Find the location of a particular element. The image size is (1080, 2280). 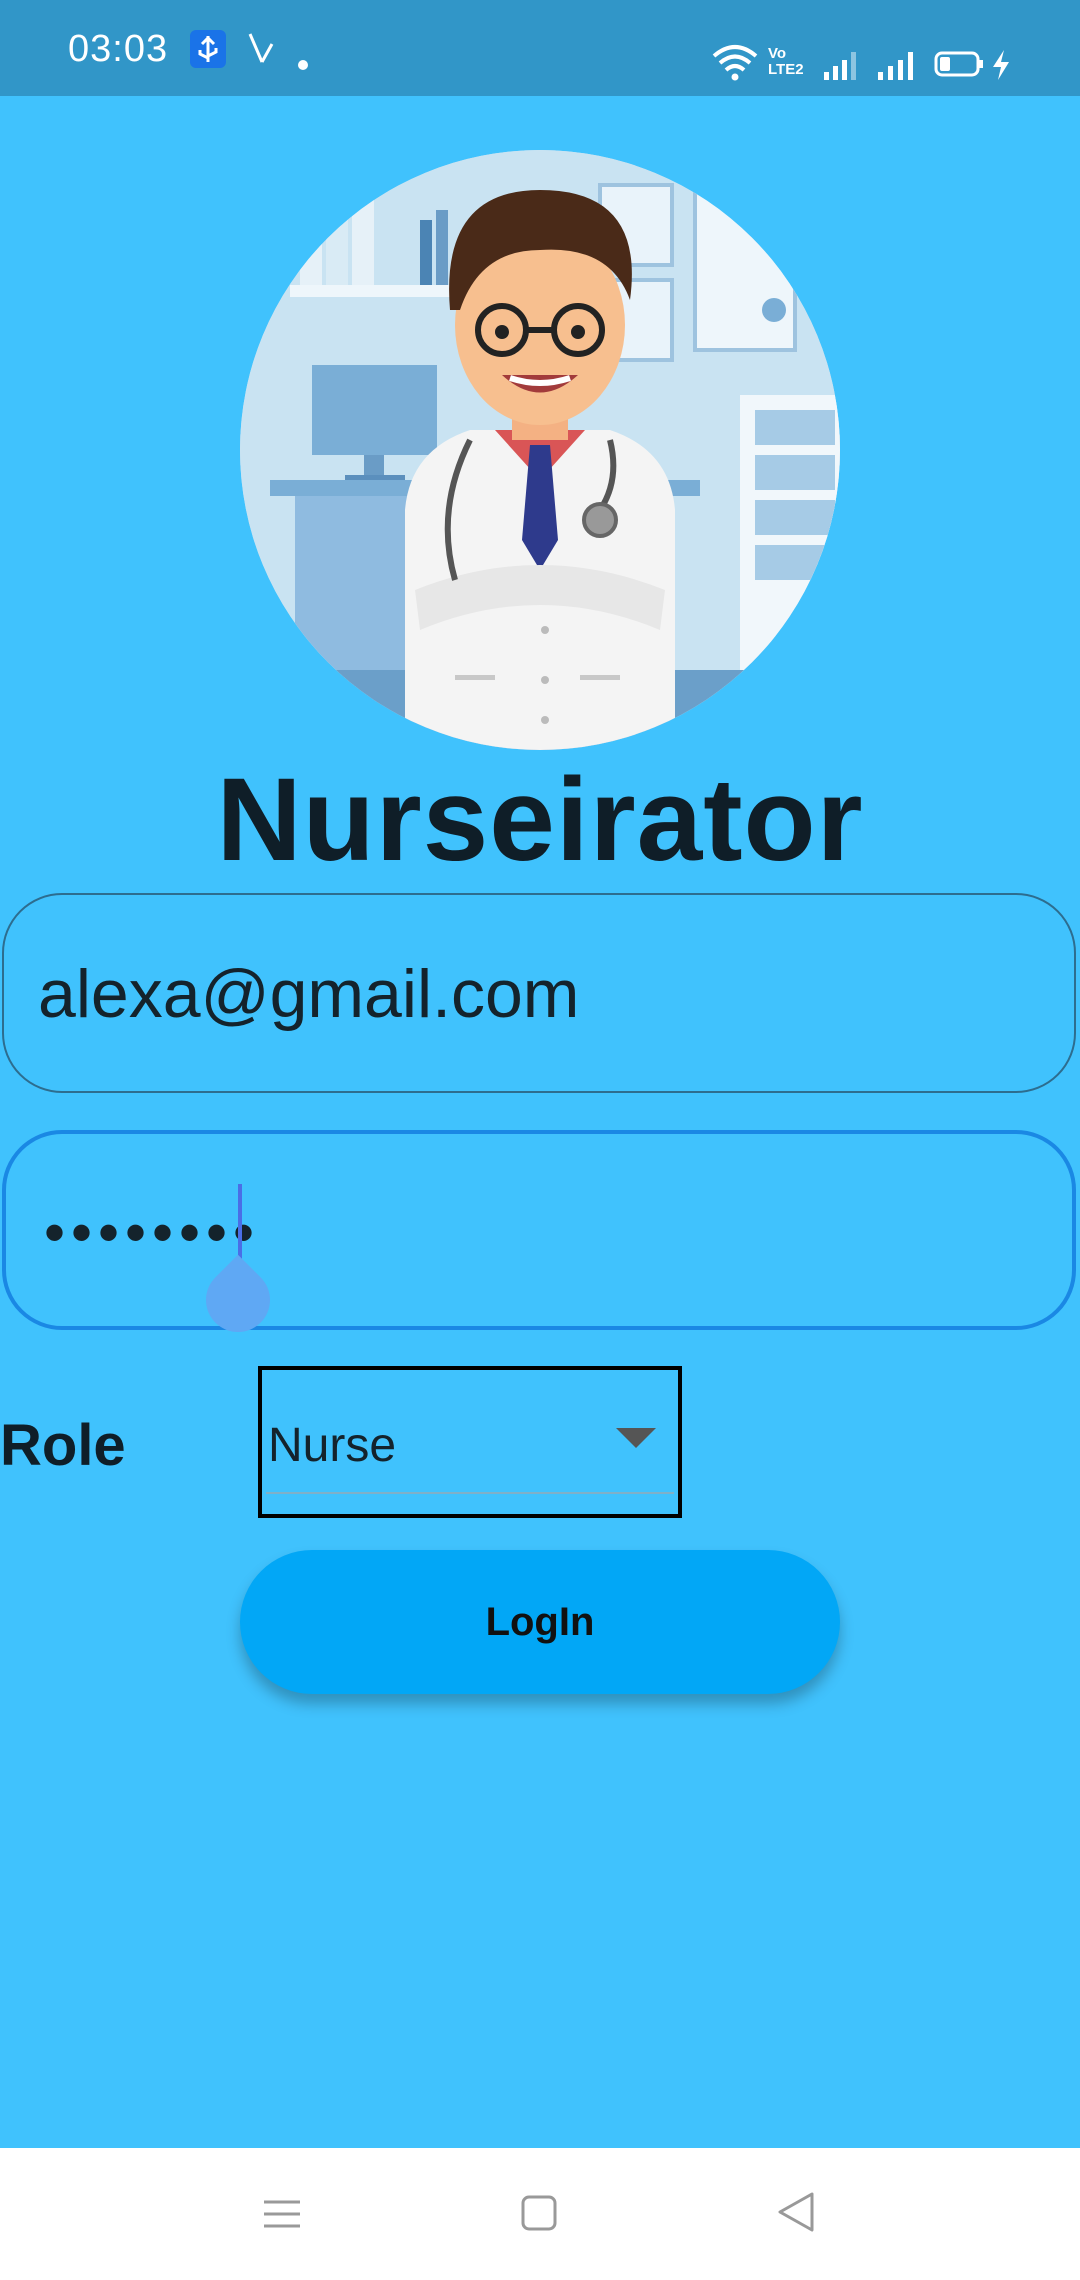

menu-icon is located at coordinates (282, 2214).